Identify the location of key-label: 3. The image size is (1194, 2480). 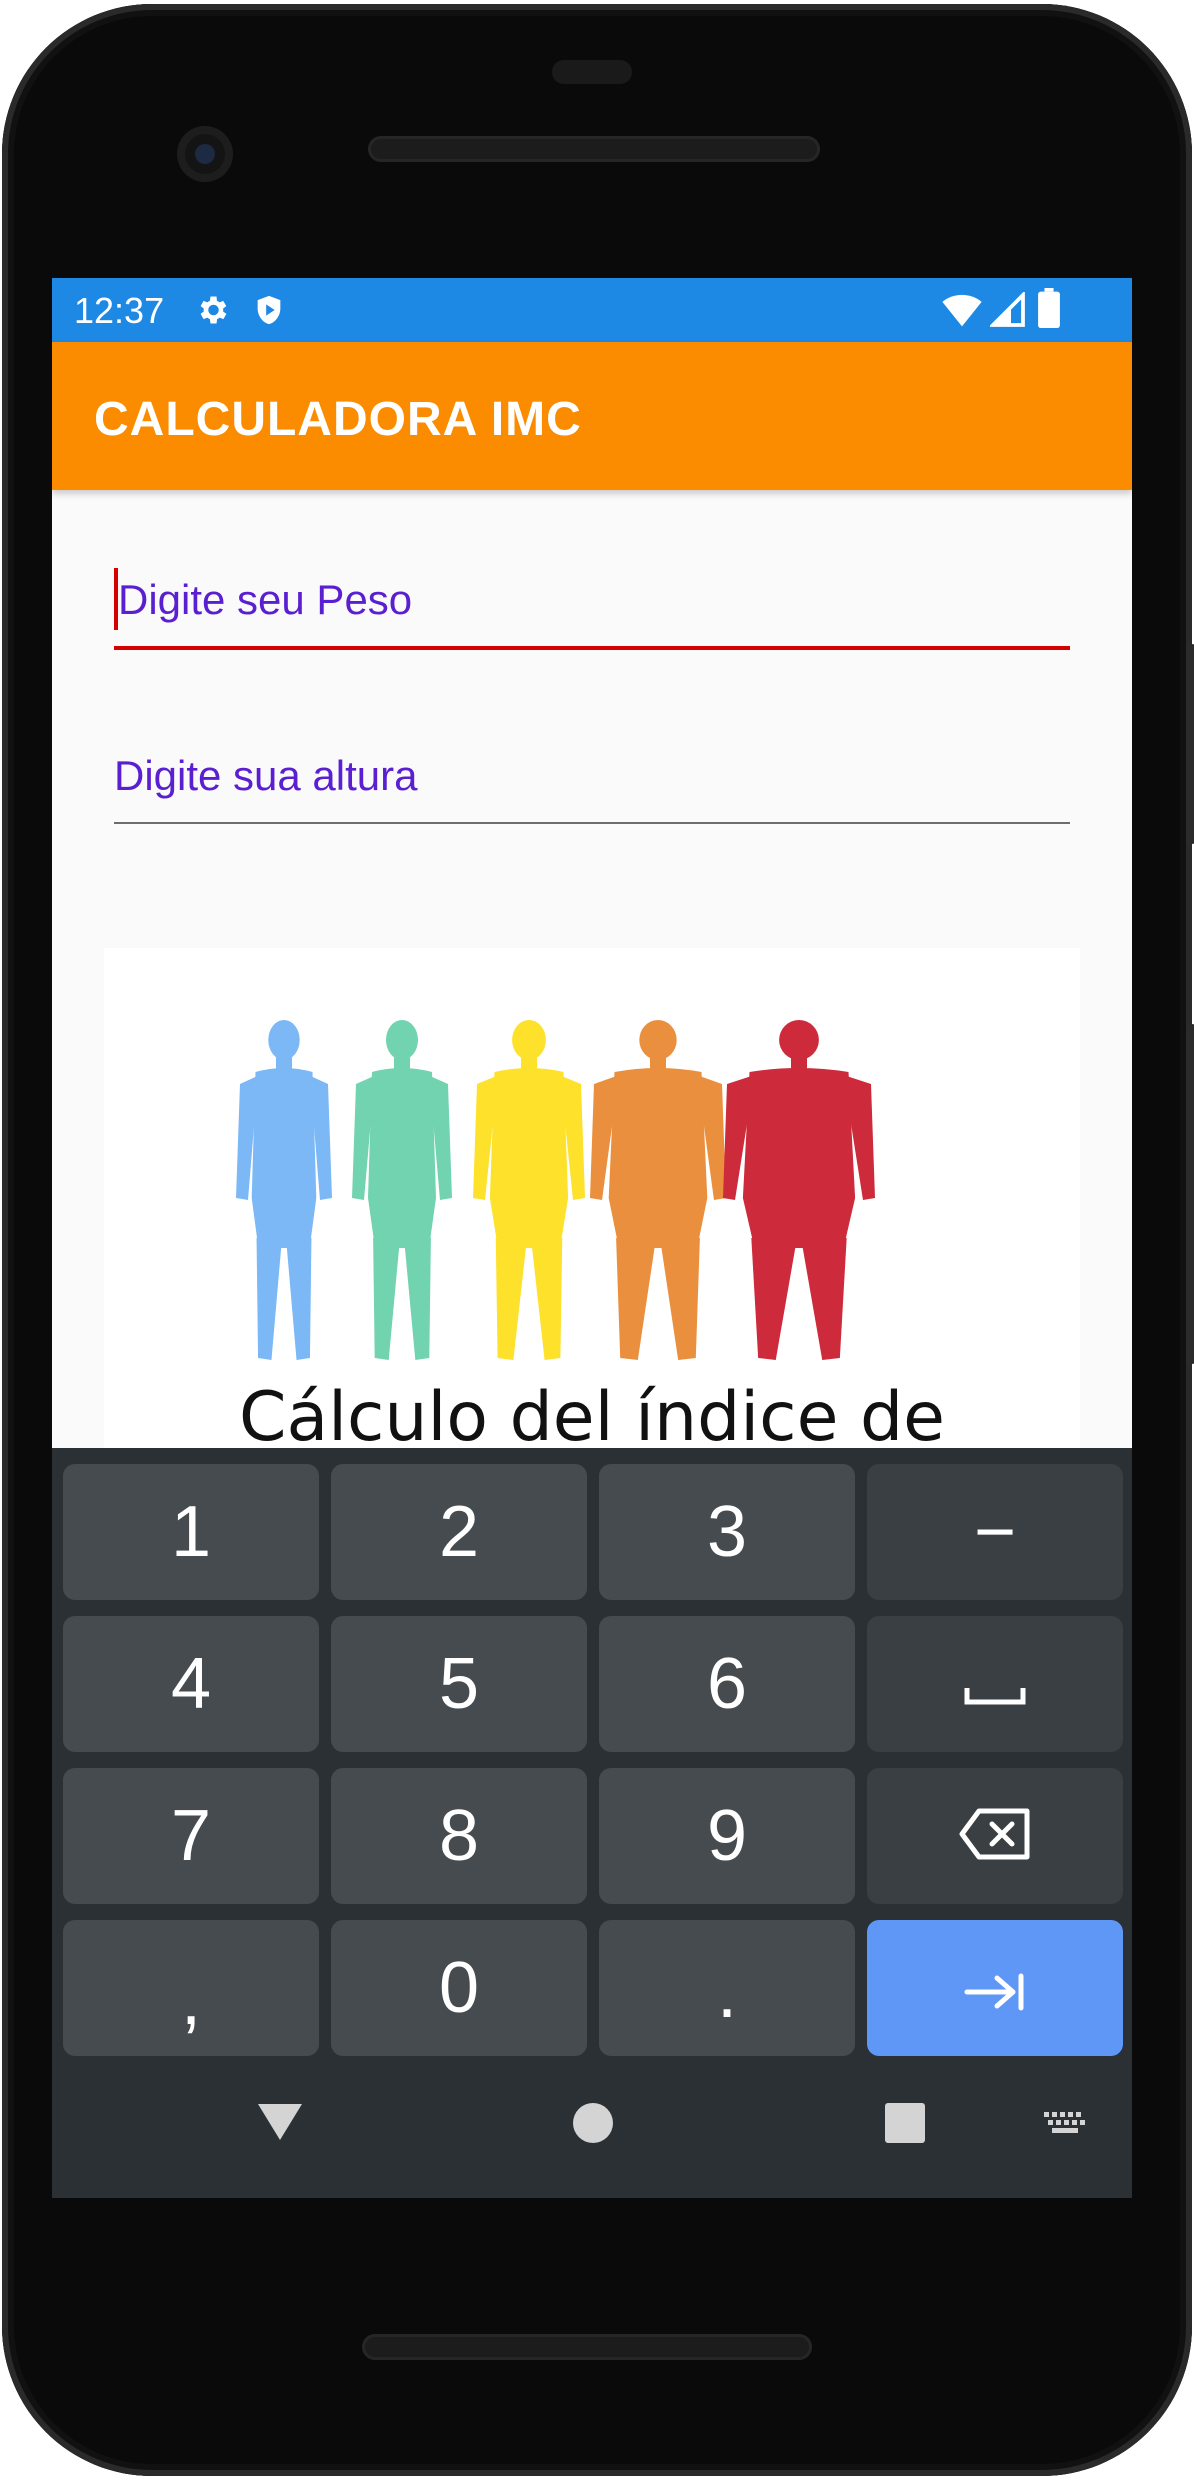
(727, 1532).